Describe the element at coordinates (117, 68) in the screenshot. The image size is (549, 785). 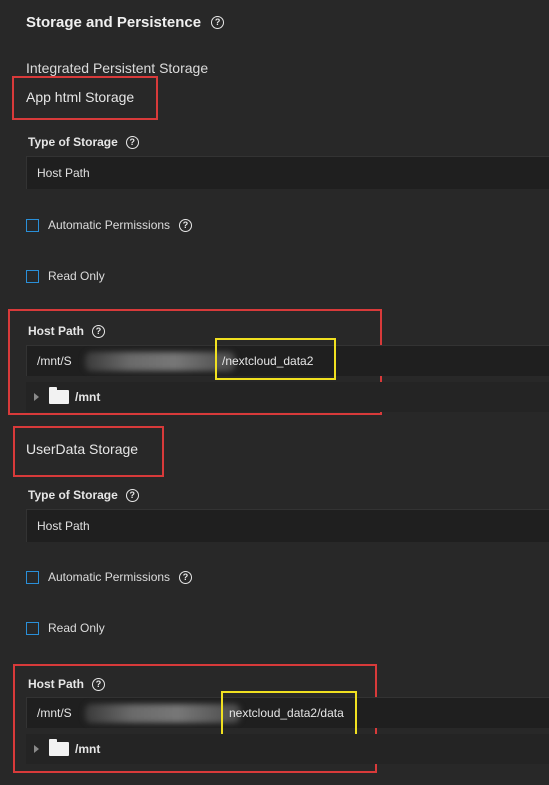
I see `subtitle: Integrated Persistent Storage` at that location.